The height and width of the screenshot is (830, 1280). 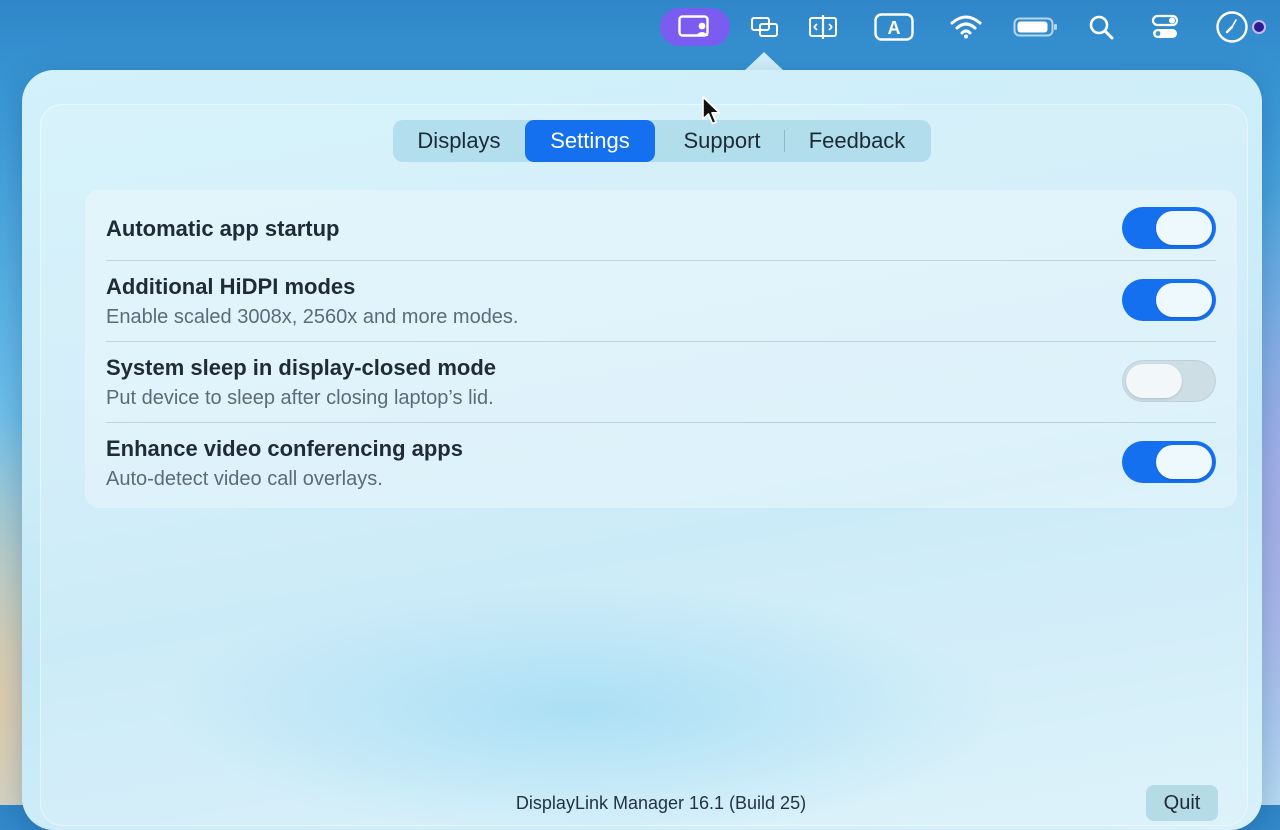 I want to click on setting-title: System sleep in display-closed mode, so click(x=301, y=367).